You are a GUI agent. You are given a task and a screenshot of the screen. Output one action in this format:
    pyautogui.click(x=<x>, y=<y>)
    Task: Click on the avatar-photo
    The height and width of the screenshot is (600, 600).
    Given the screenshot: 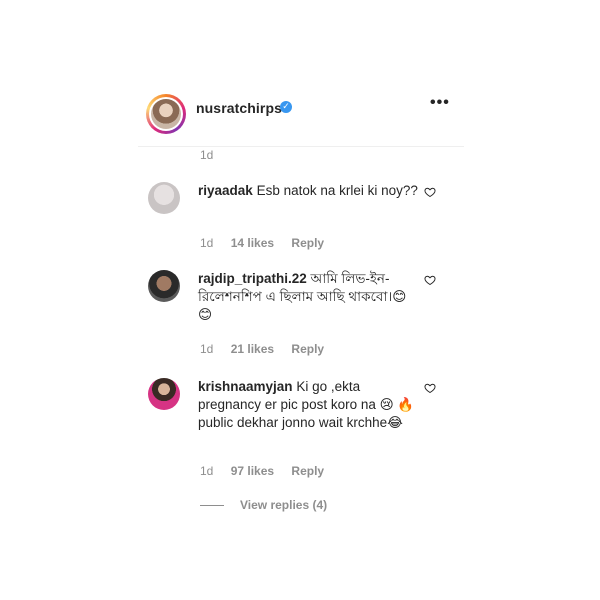 What is the action you would take?
    pyautogui.click(x=166, y=114)
    